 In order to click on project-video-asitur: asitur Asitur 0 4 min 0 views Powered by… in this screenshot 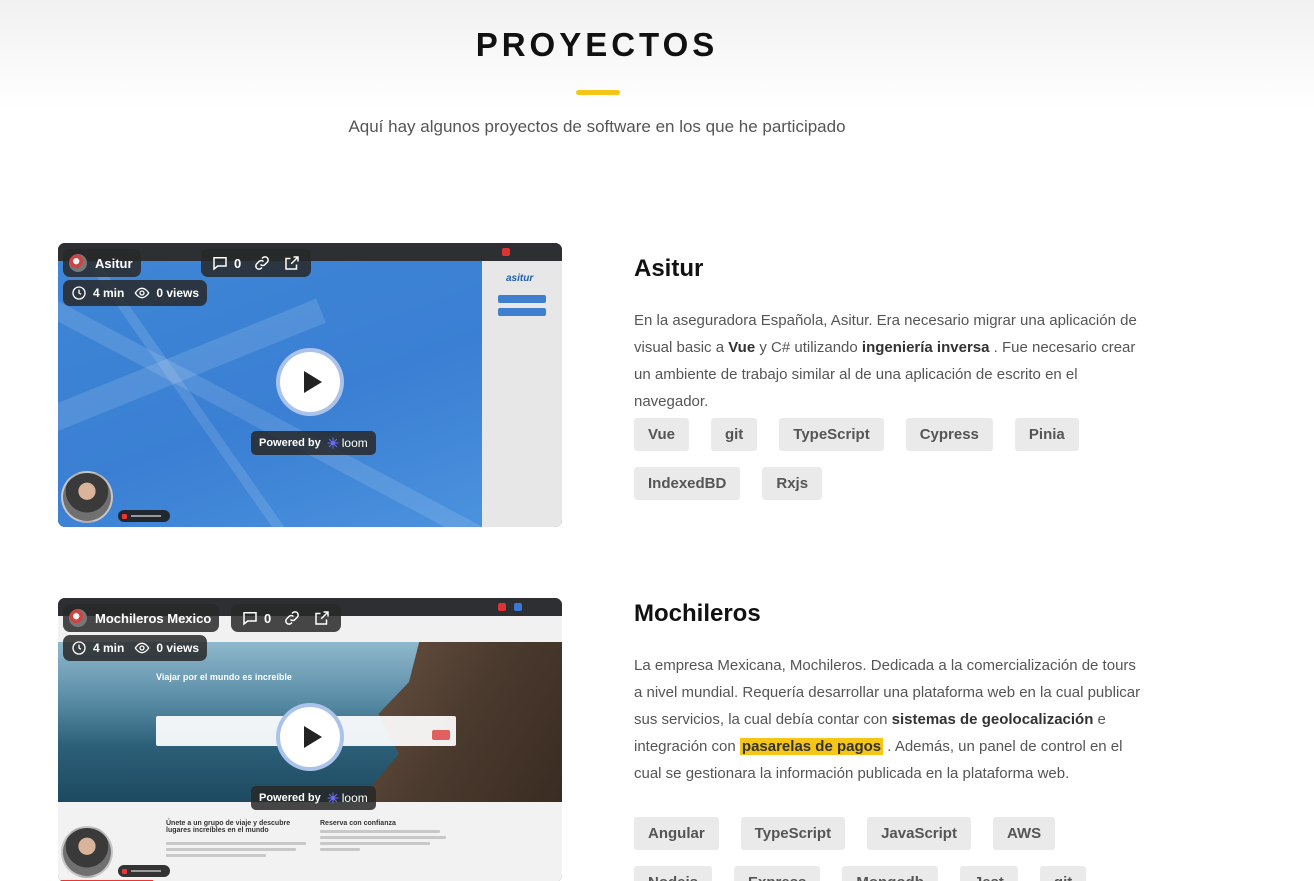, I will do `click(310, 385)`.